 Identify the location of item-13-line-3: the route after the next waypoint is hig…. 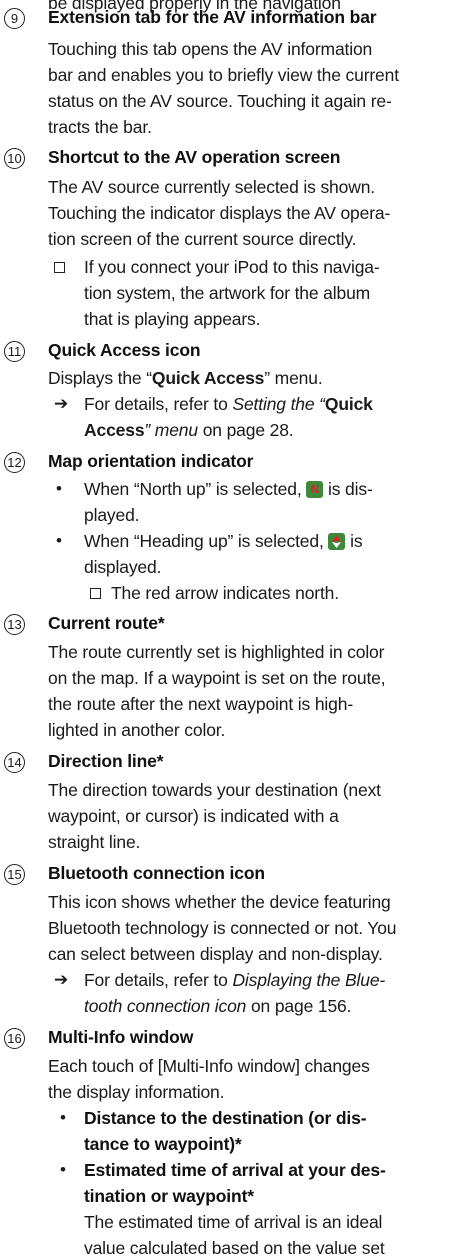
(200, 704).